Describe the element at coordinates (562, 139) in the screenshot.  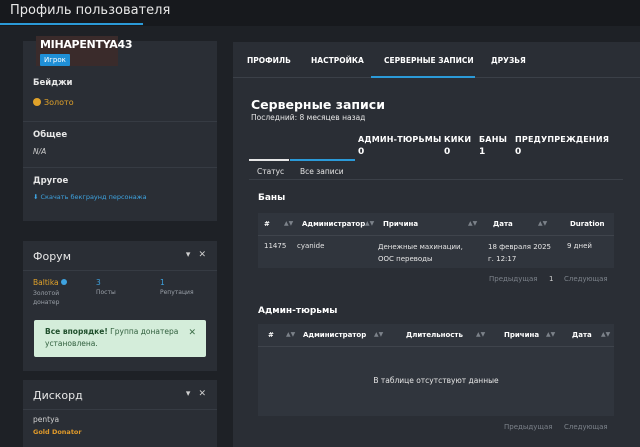
I see `counter-warnings-label: ПРЕДУПРЕЖДЕНИЯ` at that location.